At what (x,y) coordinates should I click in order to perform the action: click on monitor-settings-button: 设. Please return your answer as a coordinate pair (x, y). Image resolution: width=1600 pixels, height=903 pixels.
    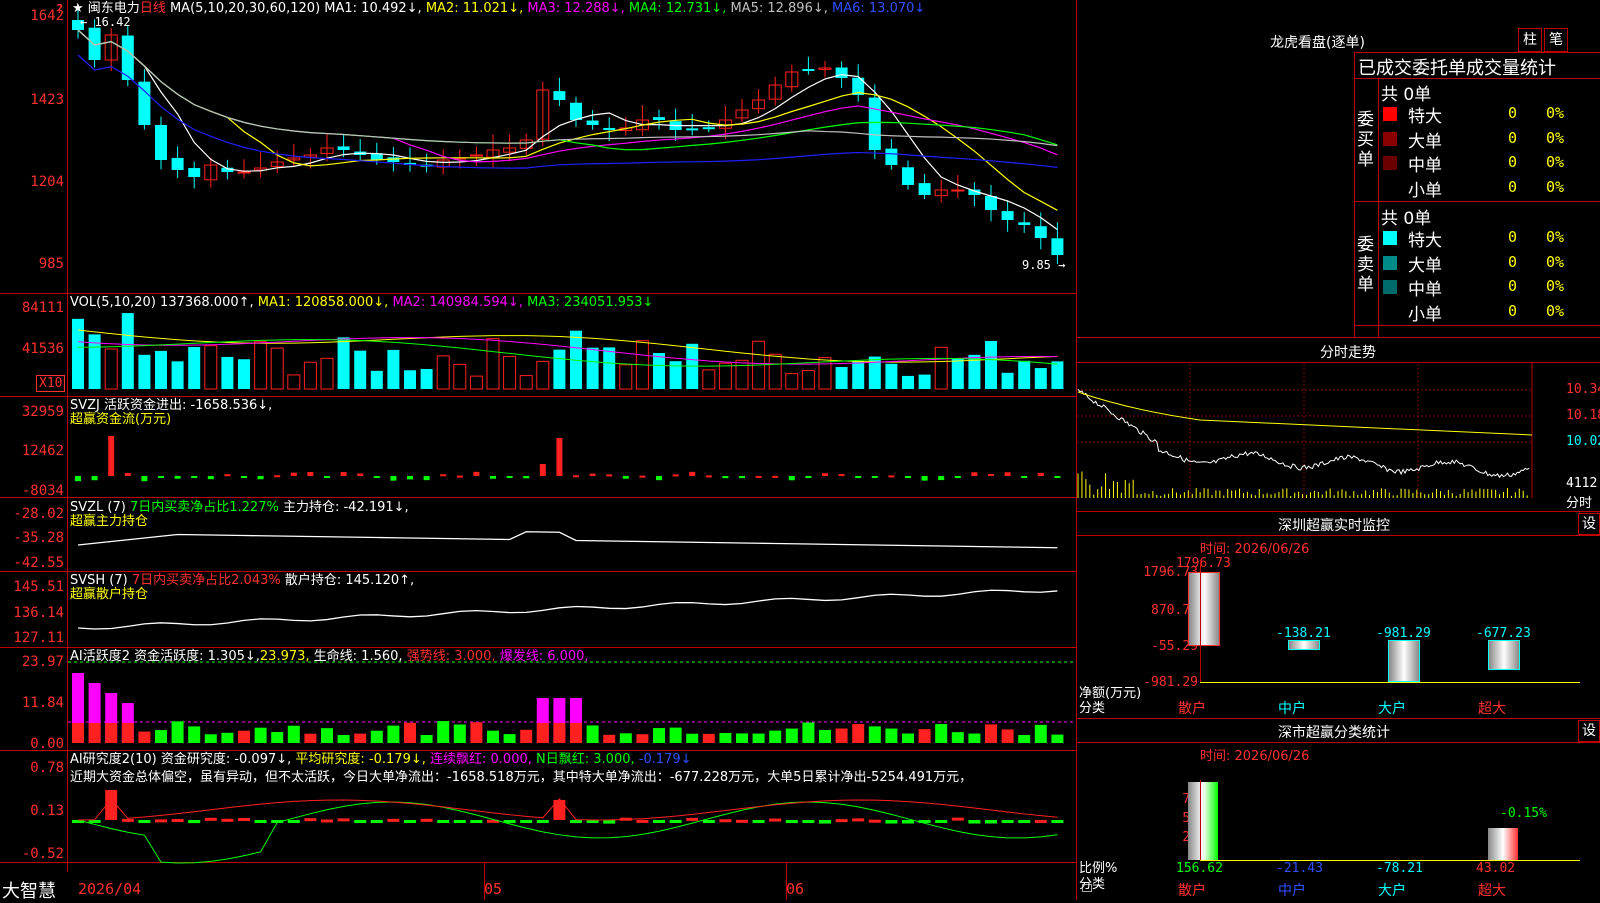
    Looking at the image, I should click on (1589, 524).